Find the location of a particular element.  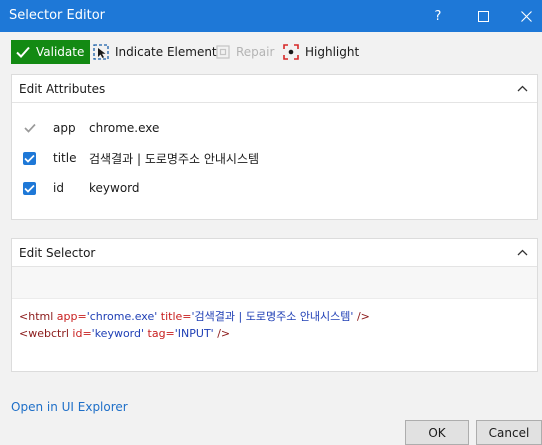

ok-button: OK is located at coordinates (437, 432).